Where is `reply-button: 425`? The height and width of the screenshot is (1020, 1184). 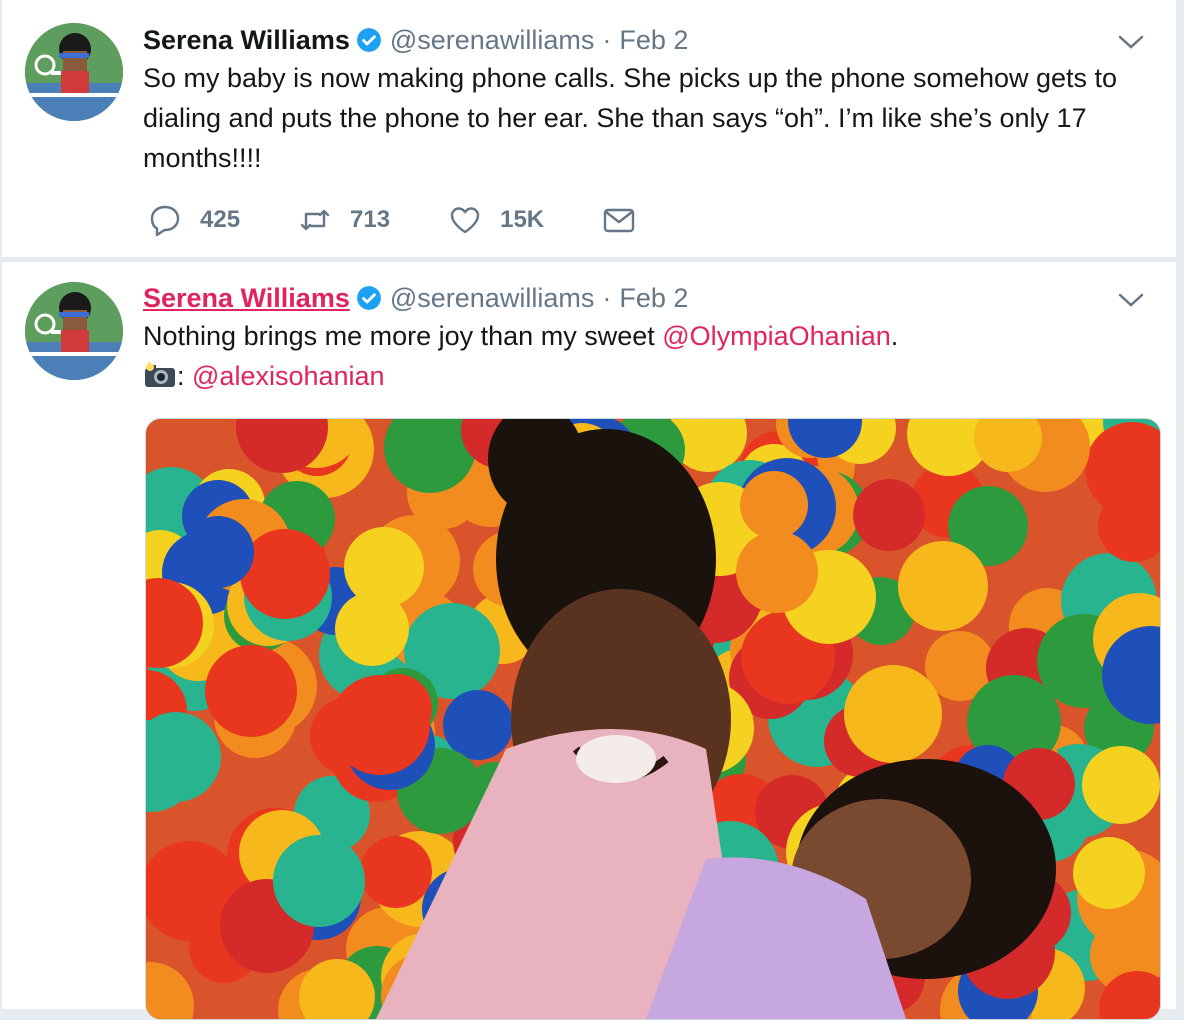 reply-button: 425 is located at coordinates (194, 220).